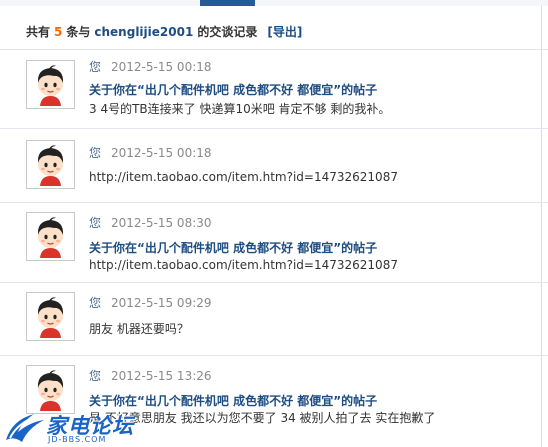 This screenshot has width=548, height=447. I want to click on conversation-summary: 共有 5 条与 chenglijie2001 的交谈记录 [导出], so click(164, 31).